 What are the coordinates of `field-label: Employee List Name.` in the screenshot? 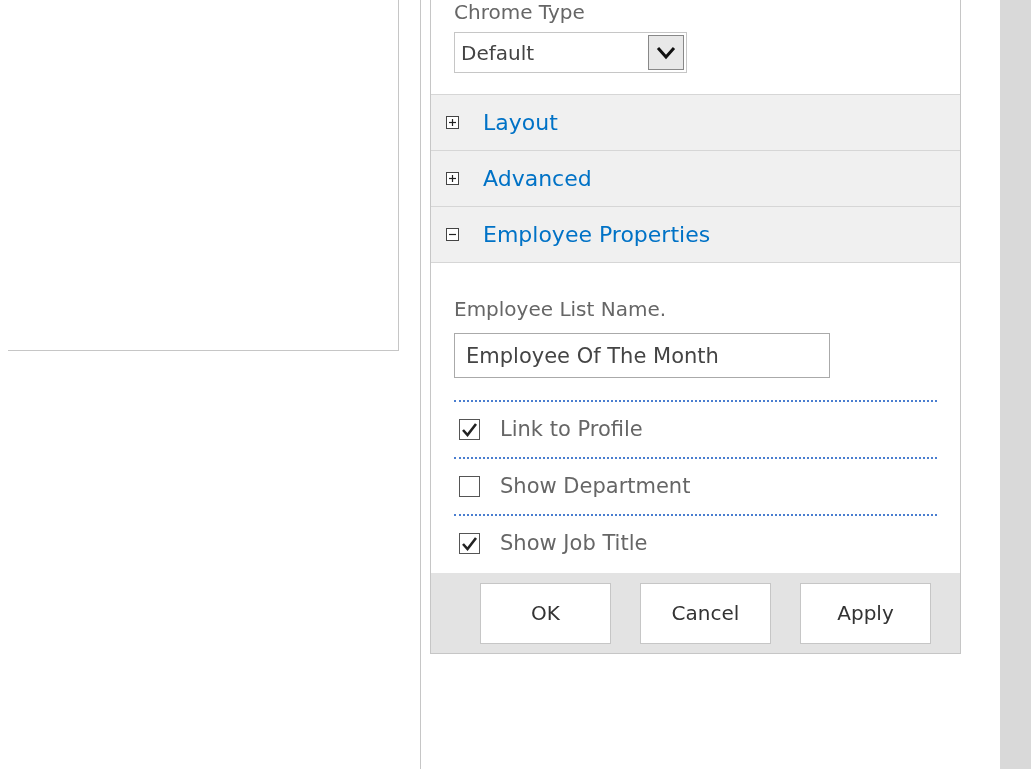 It's located at (561, 309).